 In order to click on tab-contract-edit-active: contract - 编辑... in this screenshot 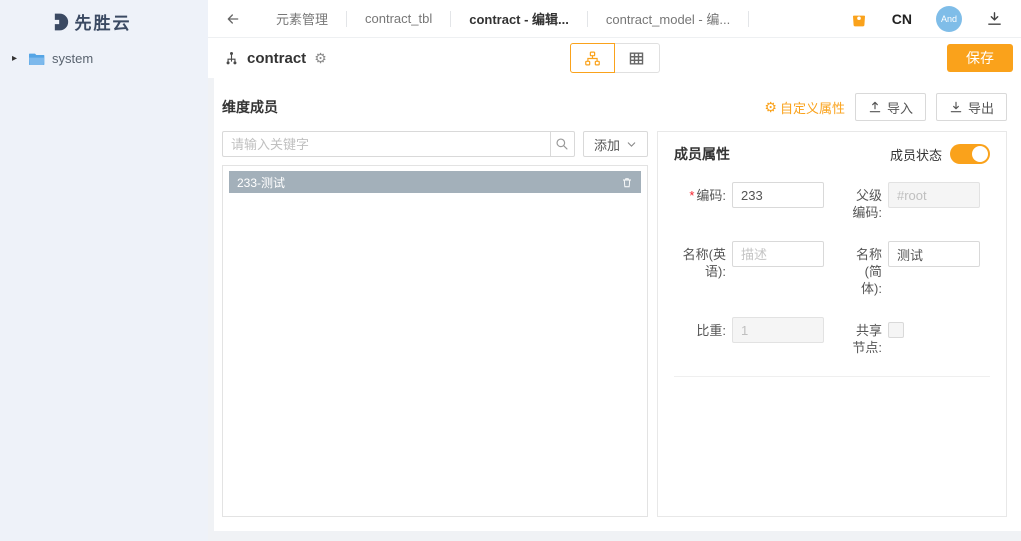, I will do `click(519, 18)`.